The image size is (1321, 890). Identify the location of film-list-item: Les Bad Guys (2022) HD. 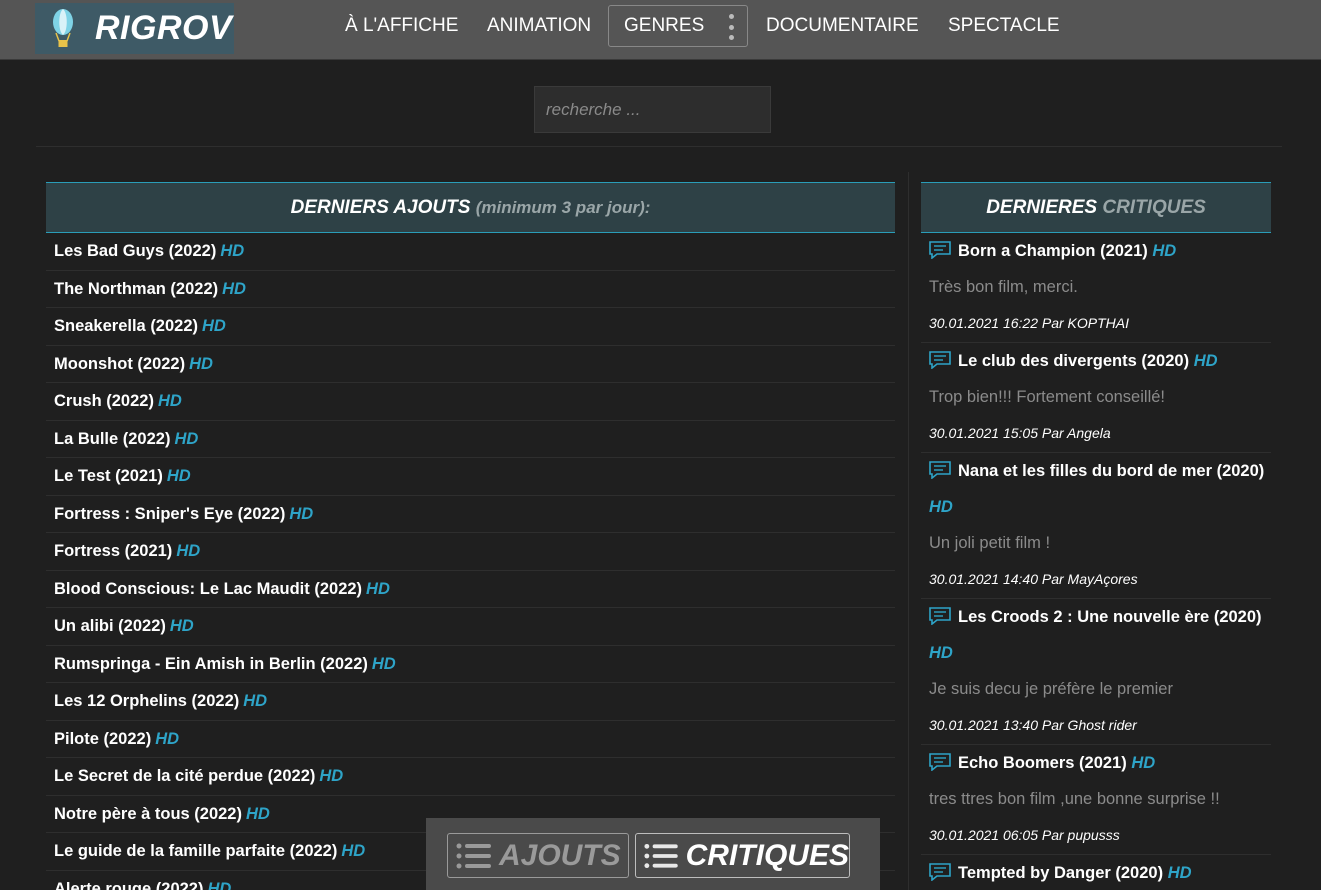
(470, 252).